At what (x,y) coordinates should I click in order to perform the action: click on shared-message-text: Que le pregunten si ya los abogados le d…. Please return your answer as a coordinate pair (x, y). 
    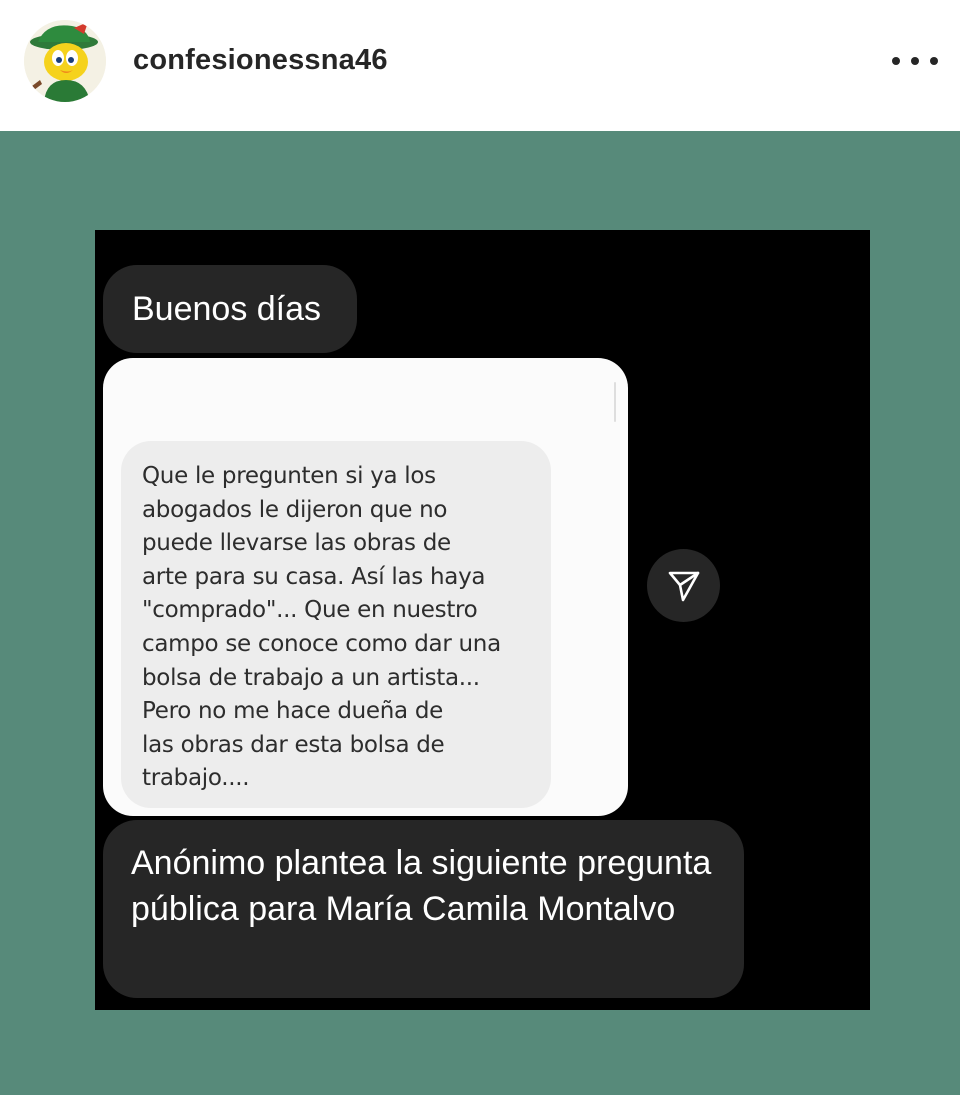
    Looking at the image, I should click on (321, 627).